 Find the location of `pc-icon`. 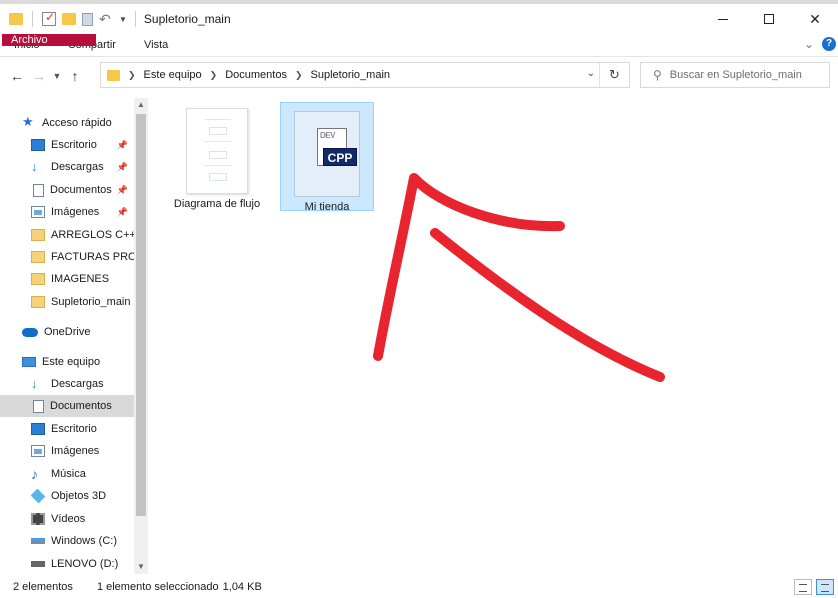

pc-icon is located at coordinates (29, 362).